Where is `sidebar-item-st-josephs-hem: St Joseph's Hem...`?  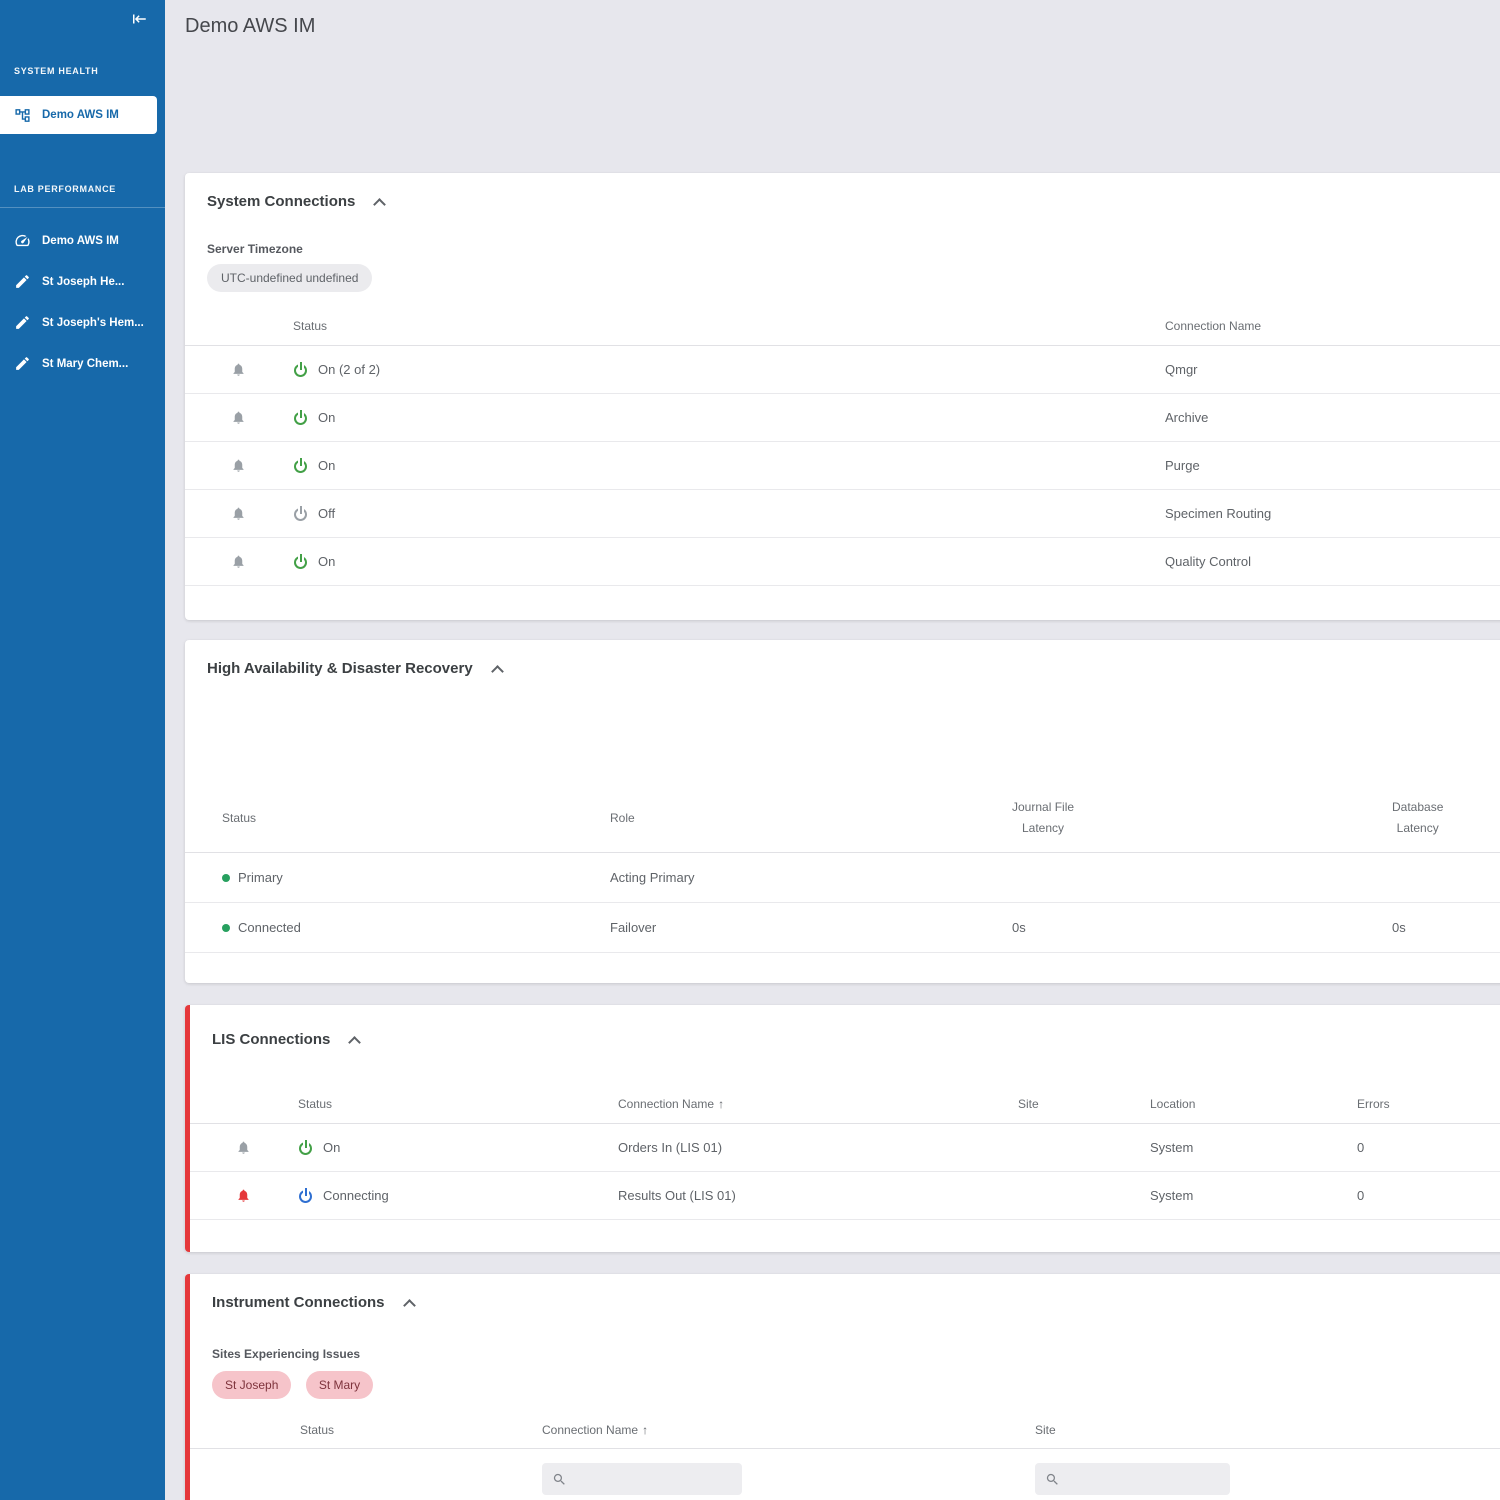 sidebar-item-st-josephs-hem: St Joseph's Hem... is located at coordinates (82, 322).